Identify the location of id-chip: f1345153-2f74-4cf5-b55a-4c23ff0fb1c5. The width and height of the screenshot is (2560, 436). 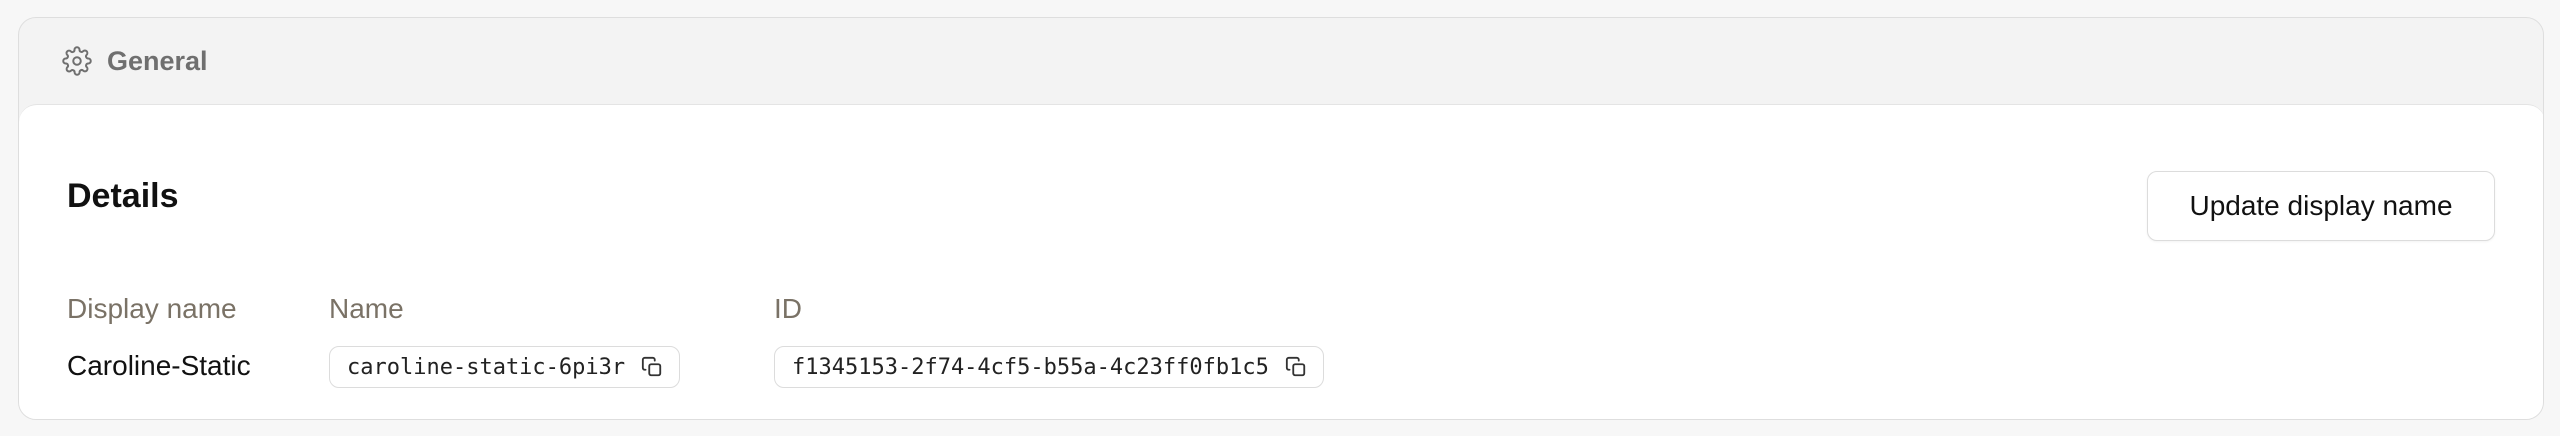
(1049, 367).